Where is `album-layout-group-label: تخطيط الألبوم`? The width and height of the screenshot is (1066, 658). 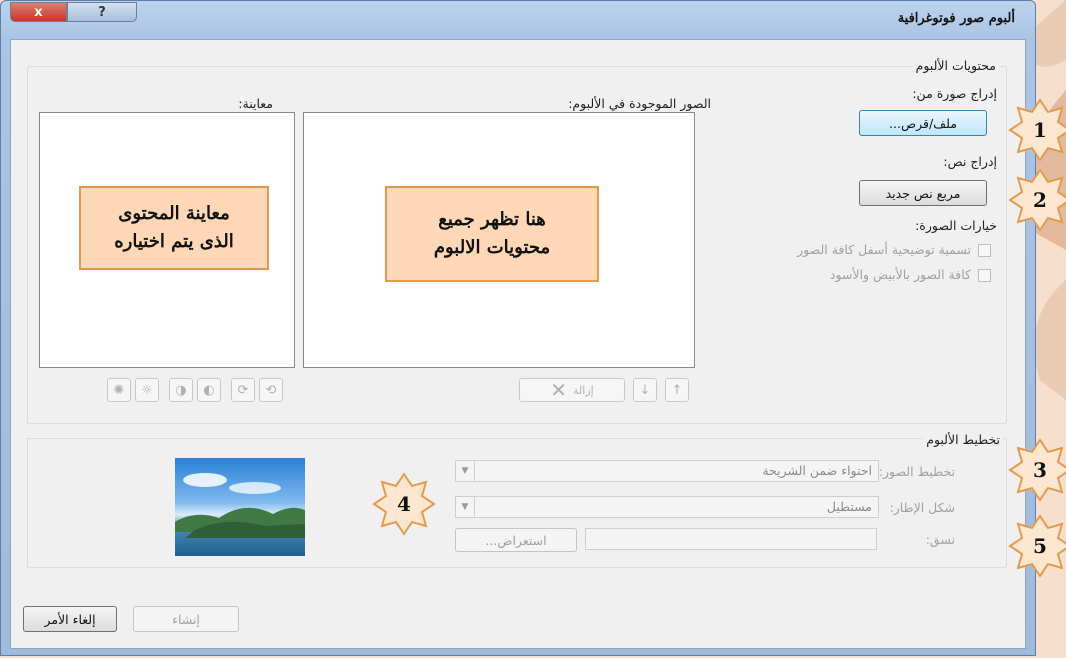
album-layout-group-label: تخطيط الألبوم is located at coordinates (963, 439).